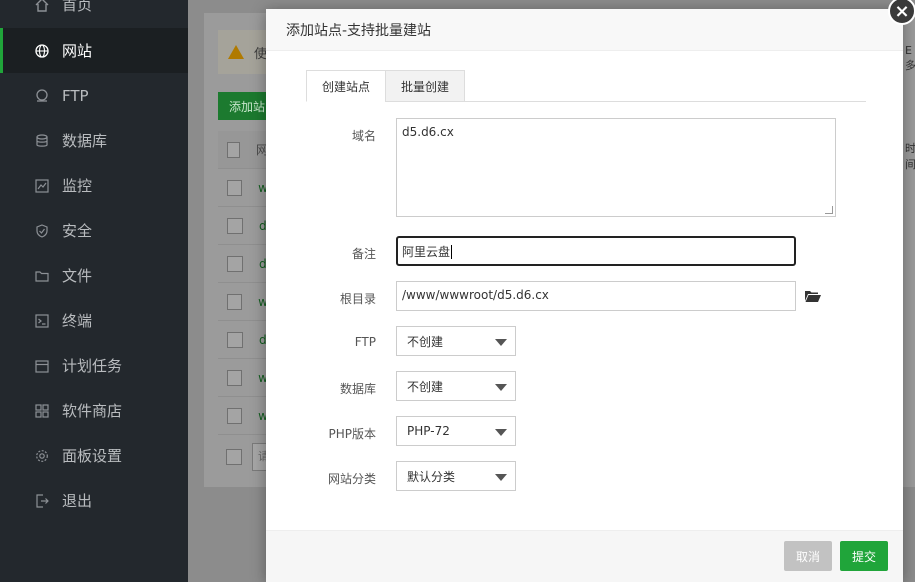 The height and width of the screenshot is (582, 915). What do you see at coordinates (42, 411) in the screenshot?
I see `apps-icon` at bounding box center [42, 411].